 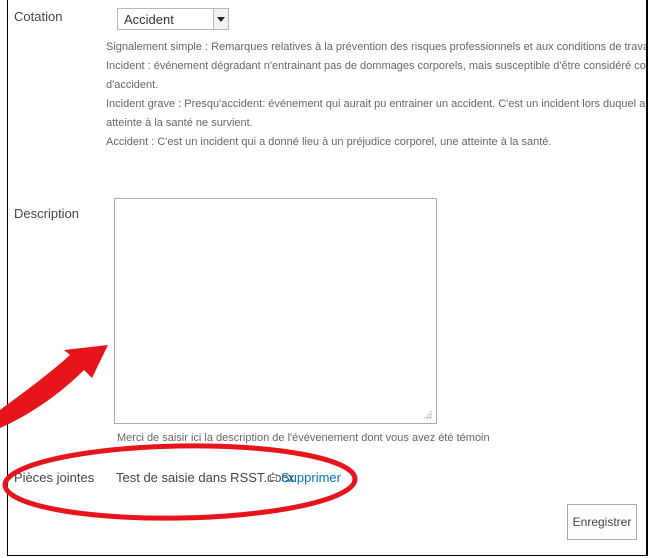 I want to click on help-line: atteinte à la santé ne survient., so click(x=179, y=123).